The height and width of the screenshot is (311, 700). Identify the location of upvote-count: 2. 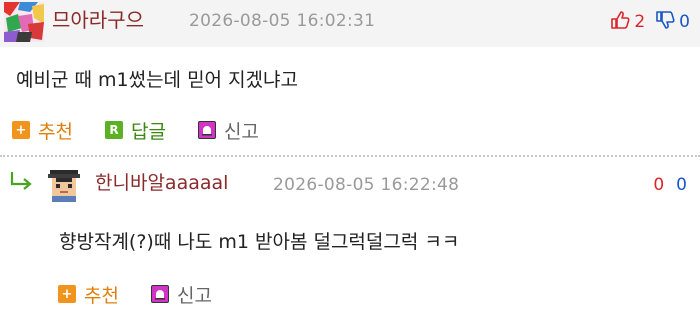
(640, 22).